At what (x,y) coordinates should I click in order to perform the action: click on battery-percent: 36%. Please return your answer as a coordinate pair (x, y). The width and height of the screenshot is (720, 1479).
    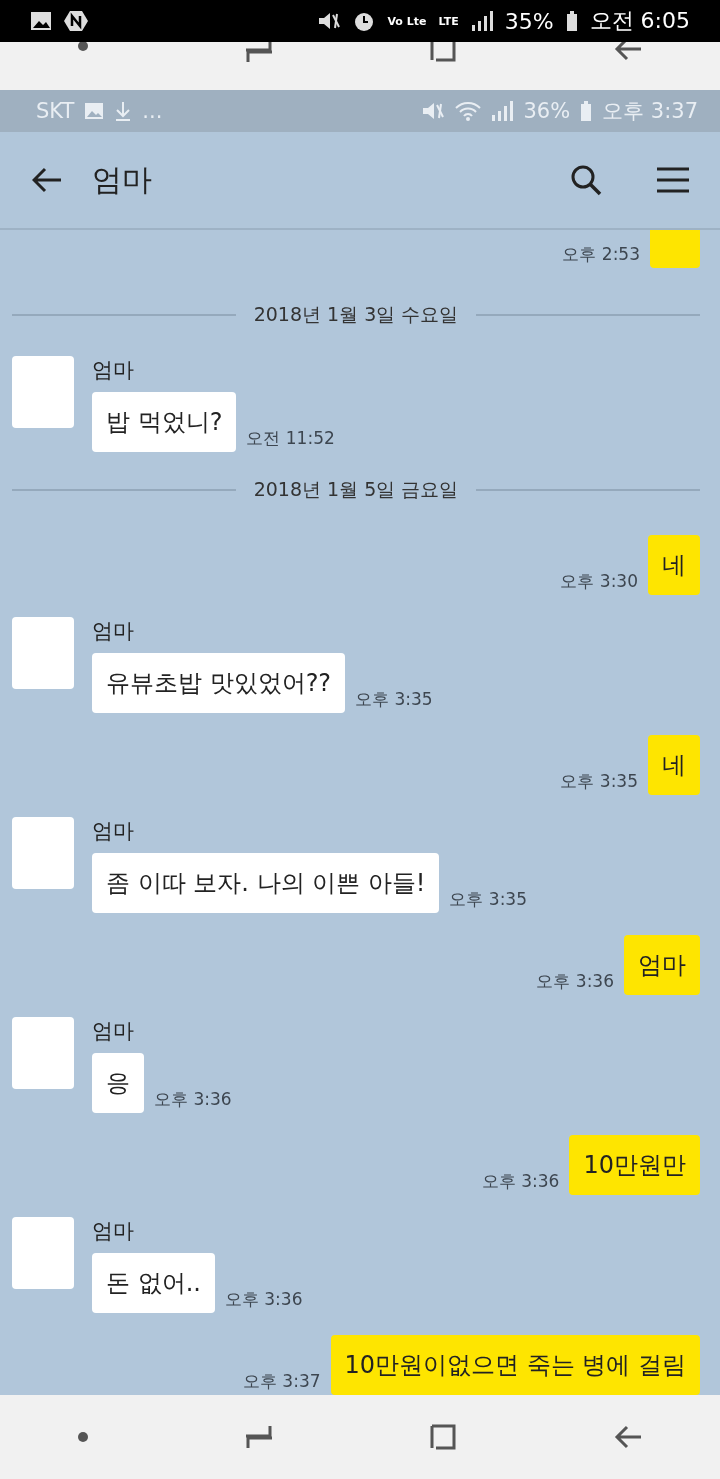
    Looking at the image, I should click on (547, 111).